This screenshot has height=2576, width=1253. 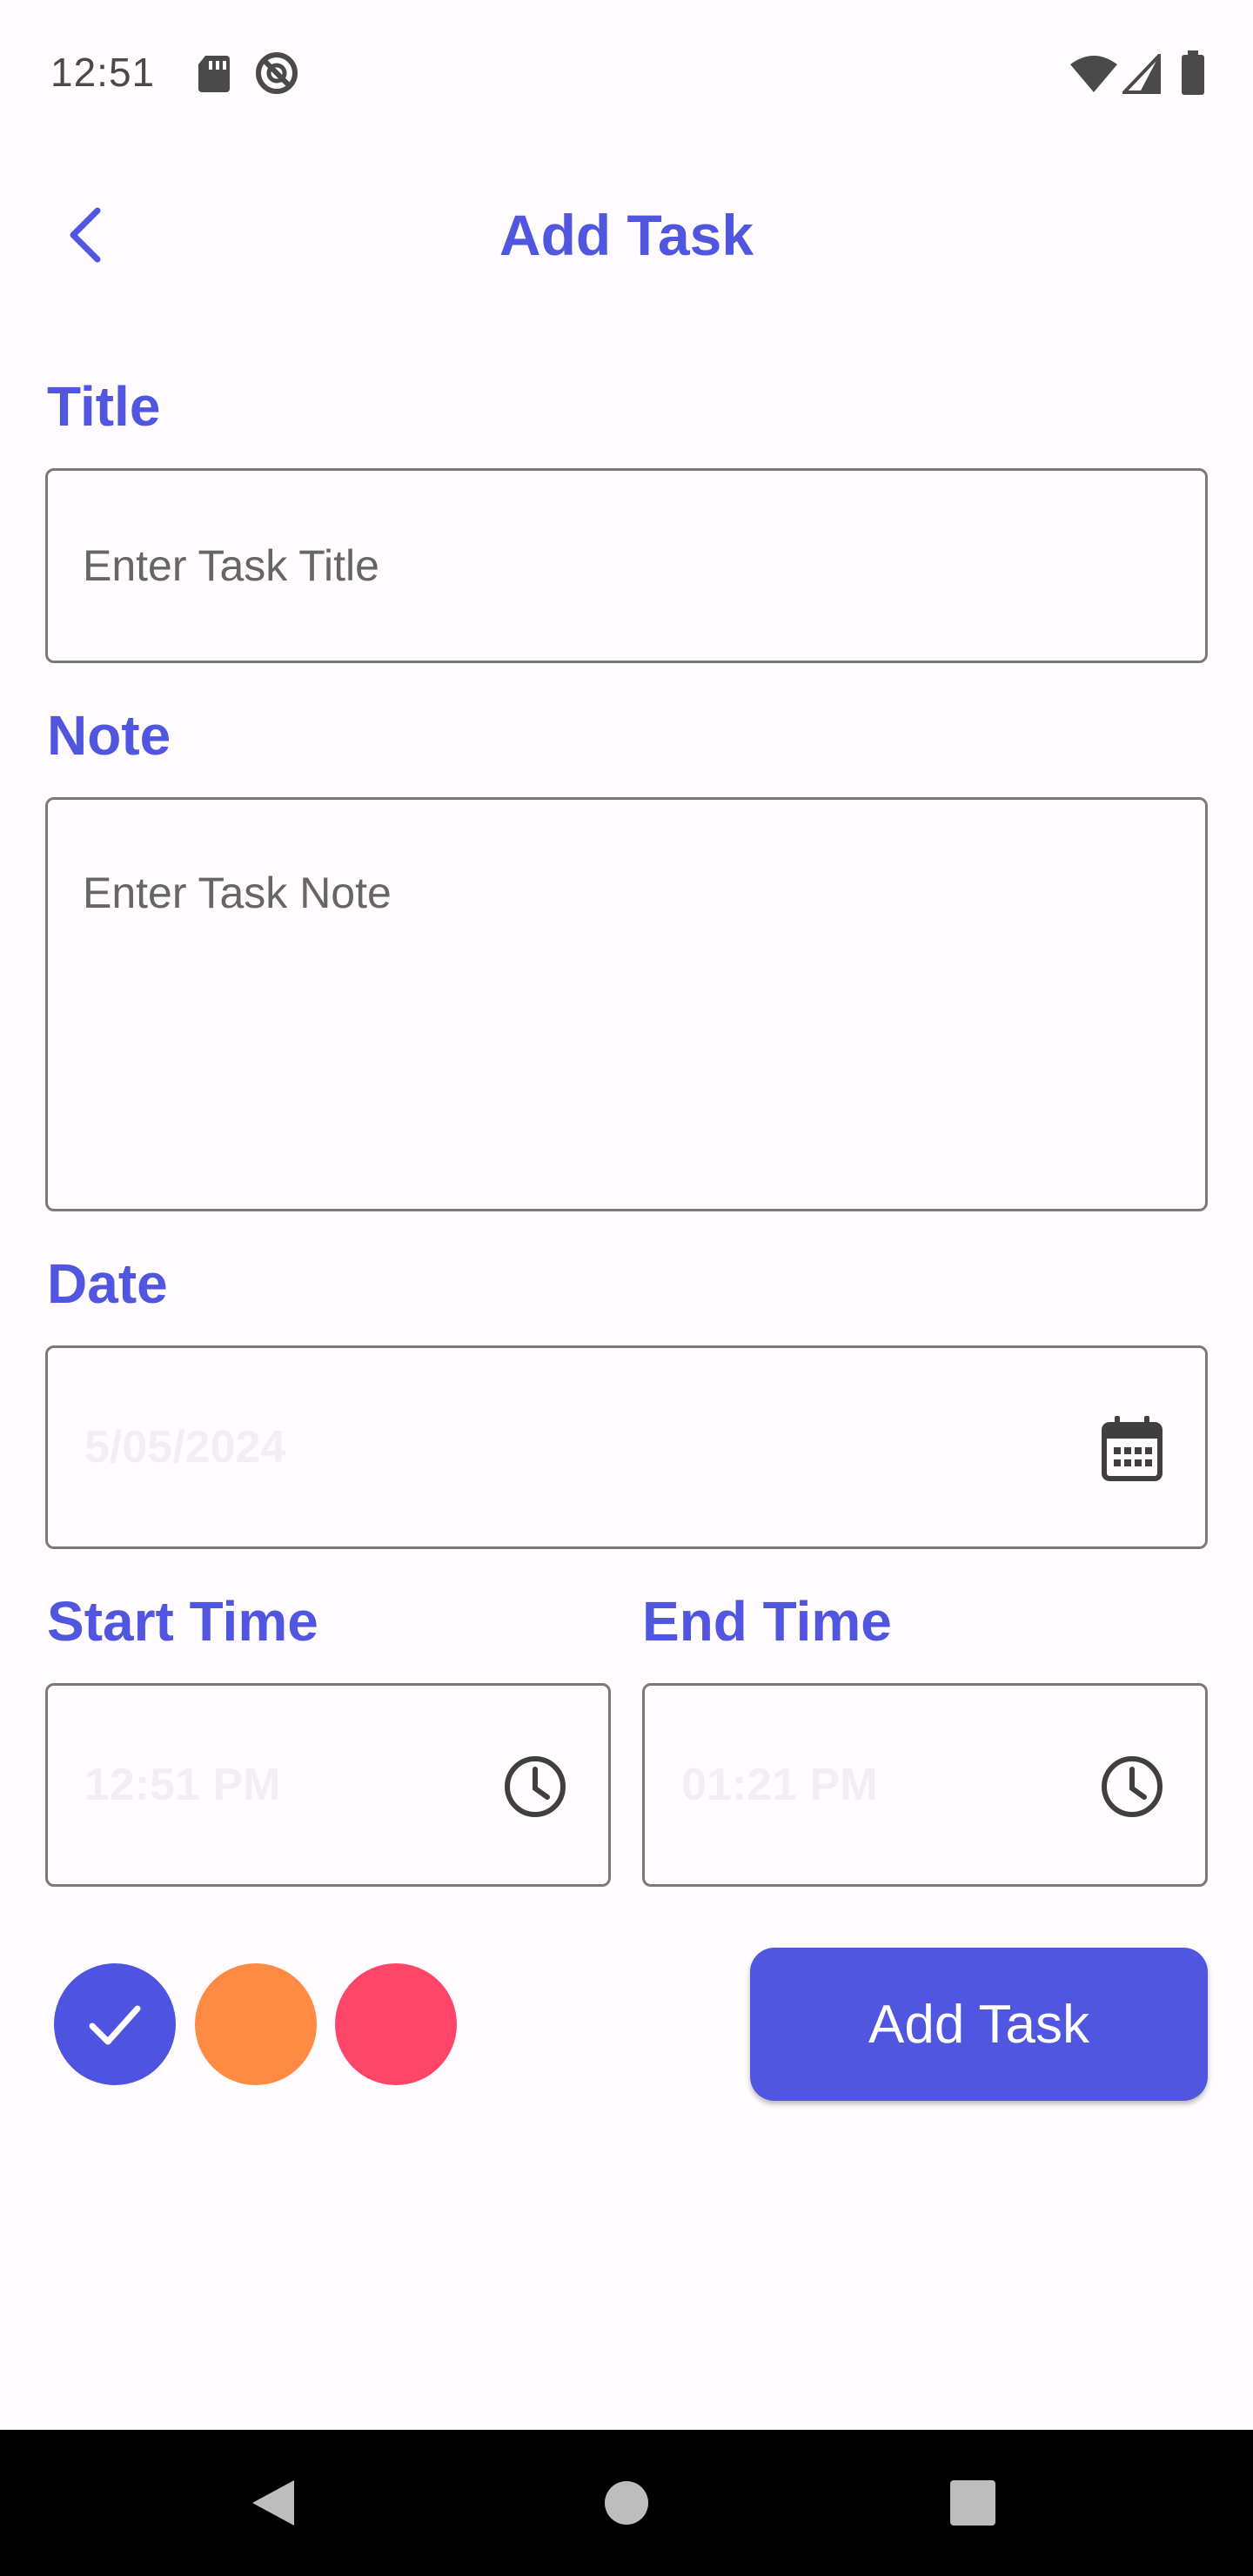 I want to click on title-label: Title, so click(x=104, y=407).